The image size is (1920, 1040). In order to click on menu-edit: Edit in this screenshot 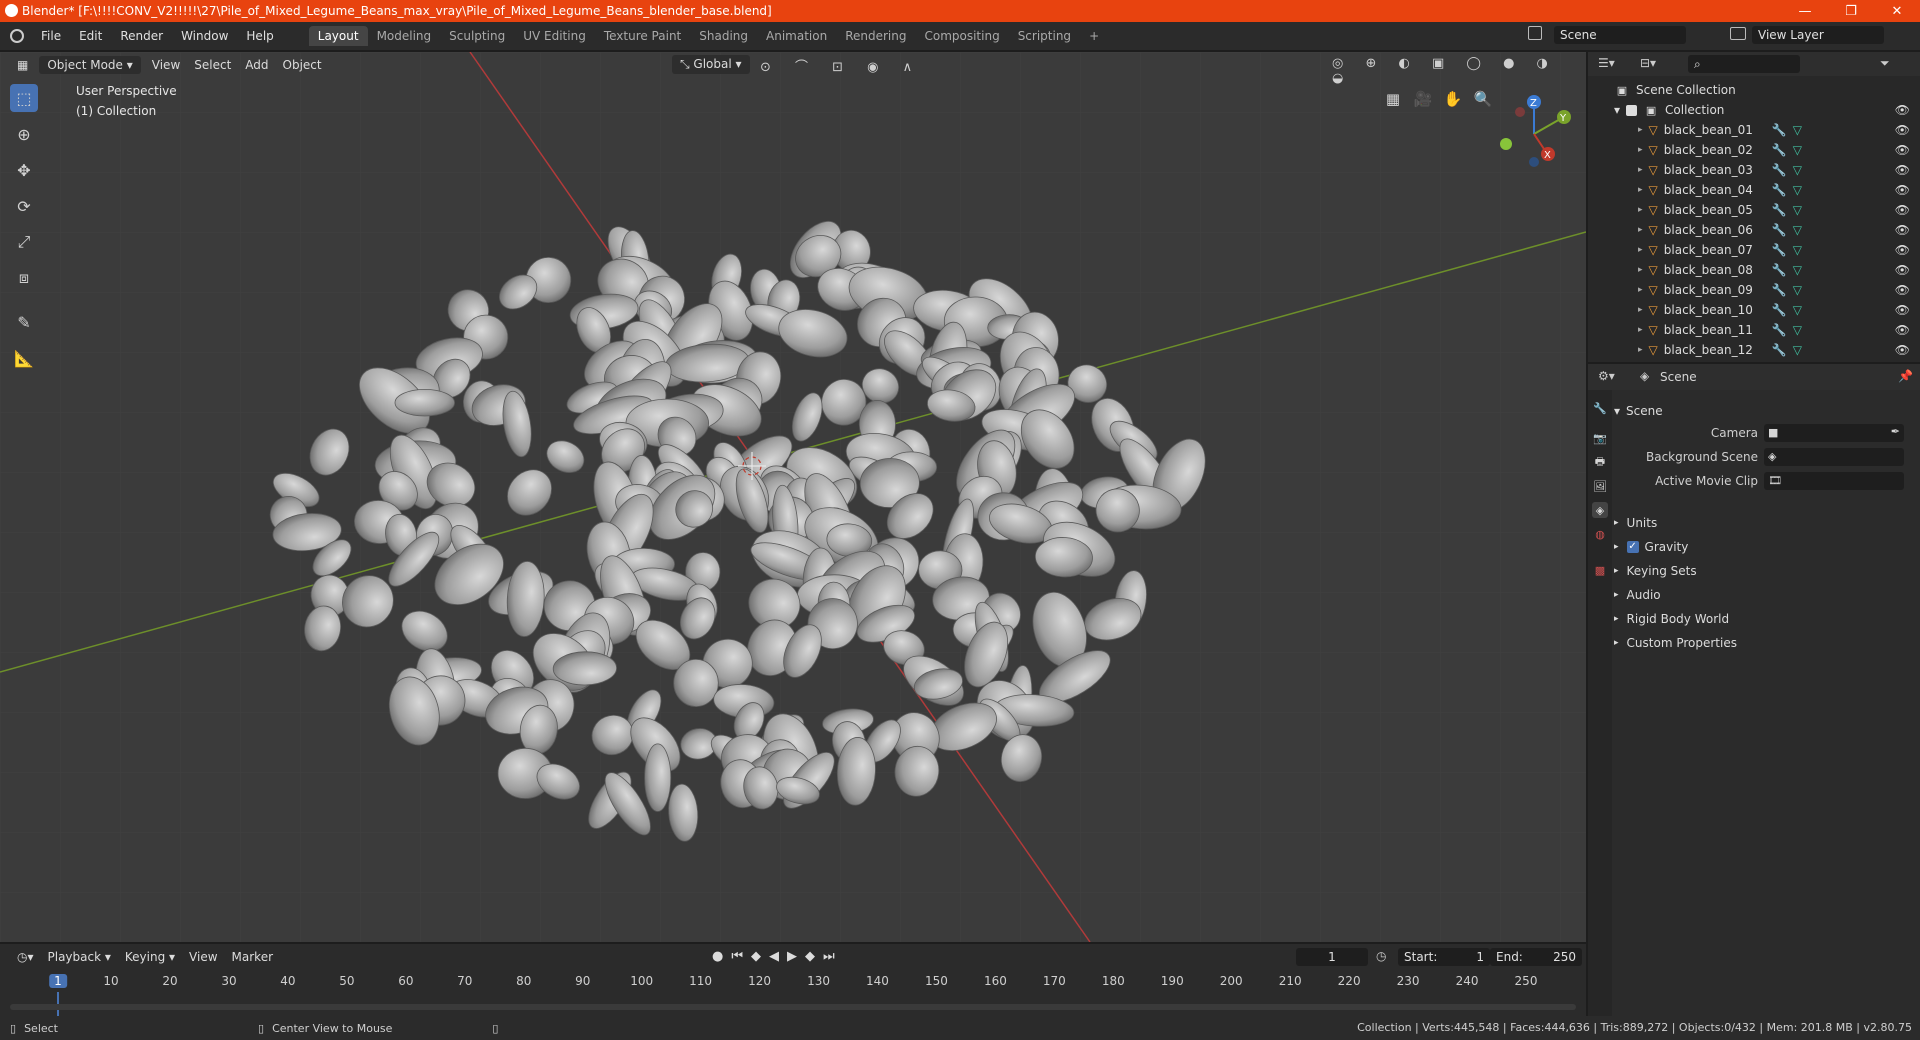, I will do `click(90, 36)`.